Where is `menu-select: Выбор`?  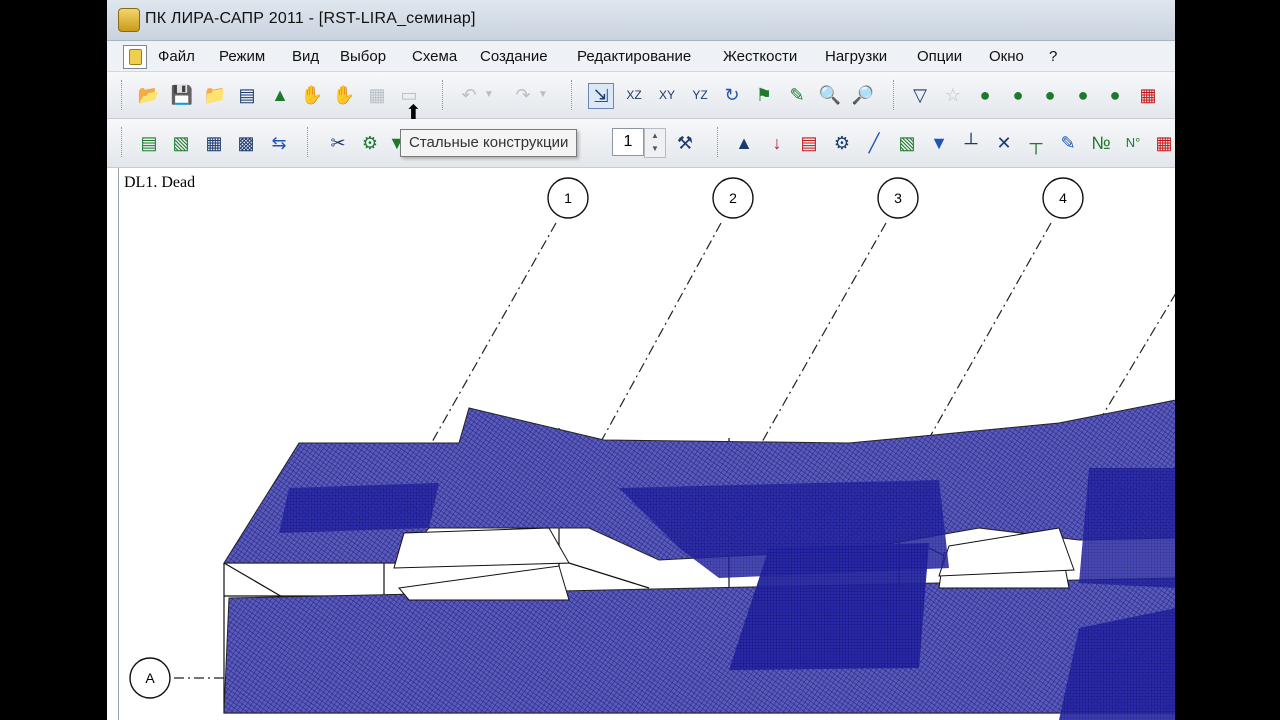 menu-select: Выбор is located at coordinates (363, 56).